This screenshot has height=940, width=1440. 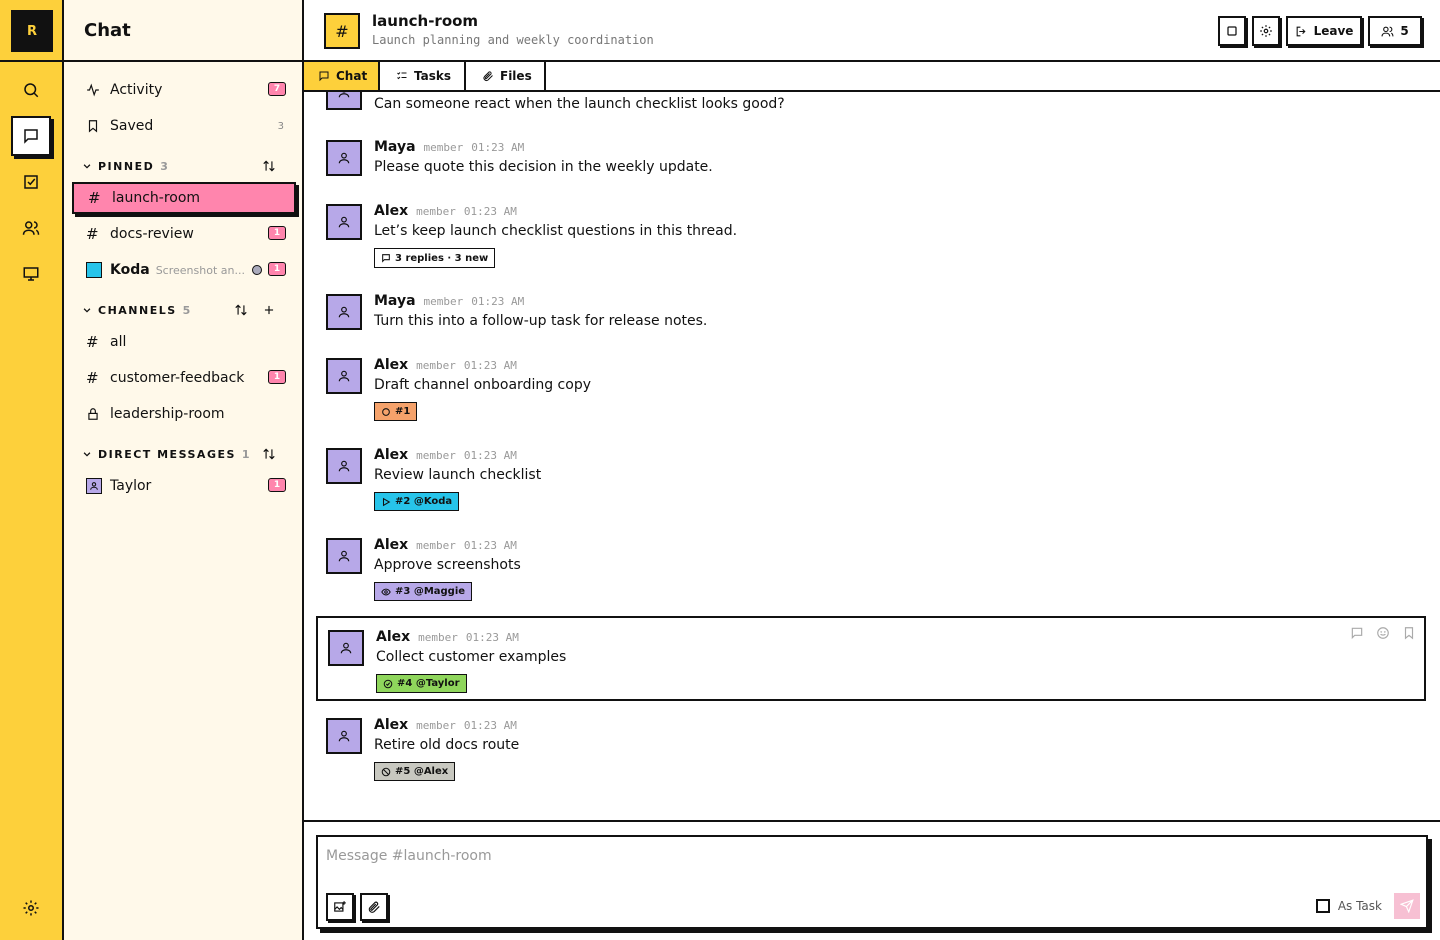 What do you see at coordinates (386, 412) in the screenshot?
I see `circle-icon` at bounding box center [386, 412].